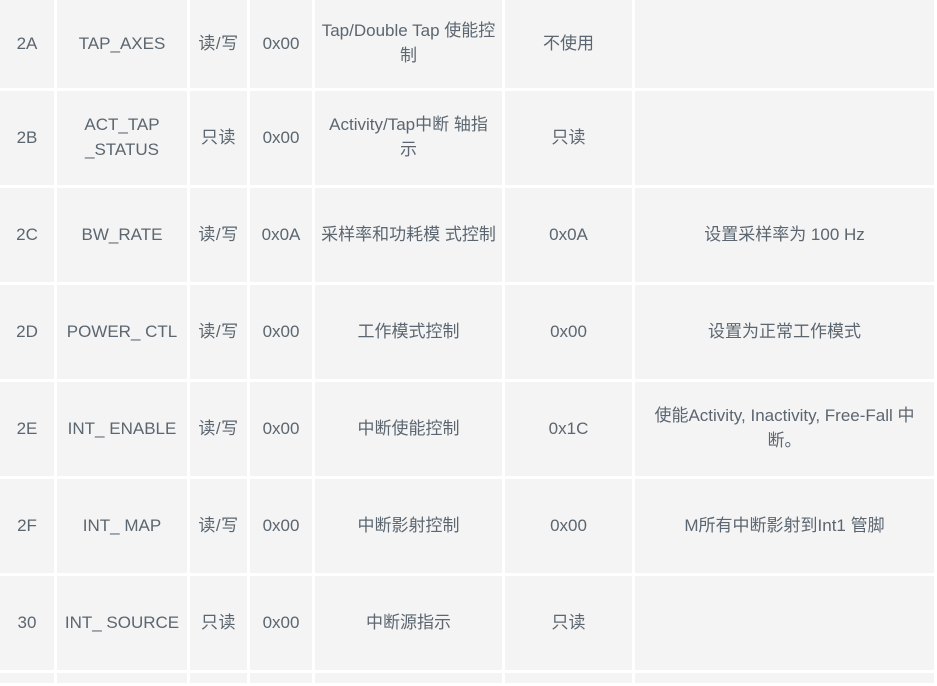  What do you see at coordinates (408, 44) in the screenshot?
I see `cell-description: Tap/Double Tap 使能控制` at bounding box center [408, 44].